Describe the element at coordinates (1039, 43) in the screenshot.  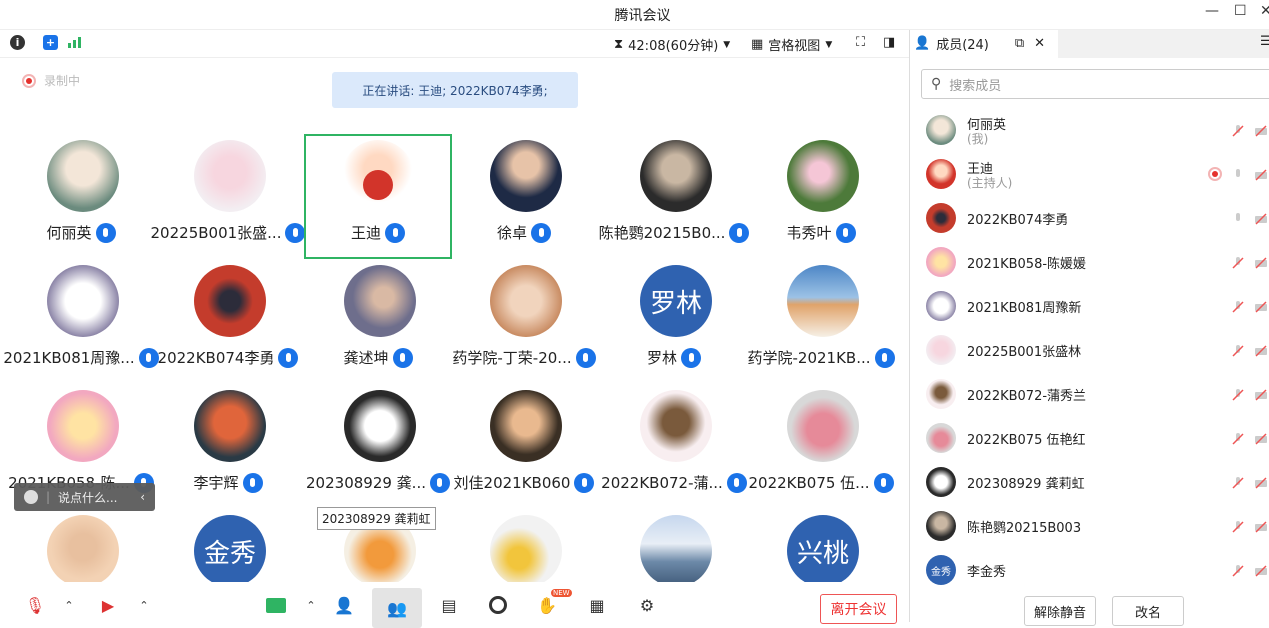
I see `close-icon: ✕` at that location.